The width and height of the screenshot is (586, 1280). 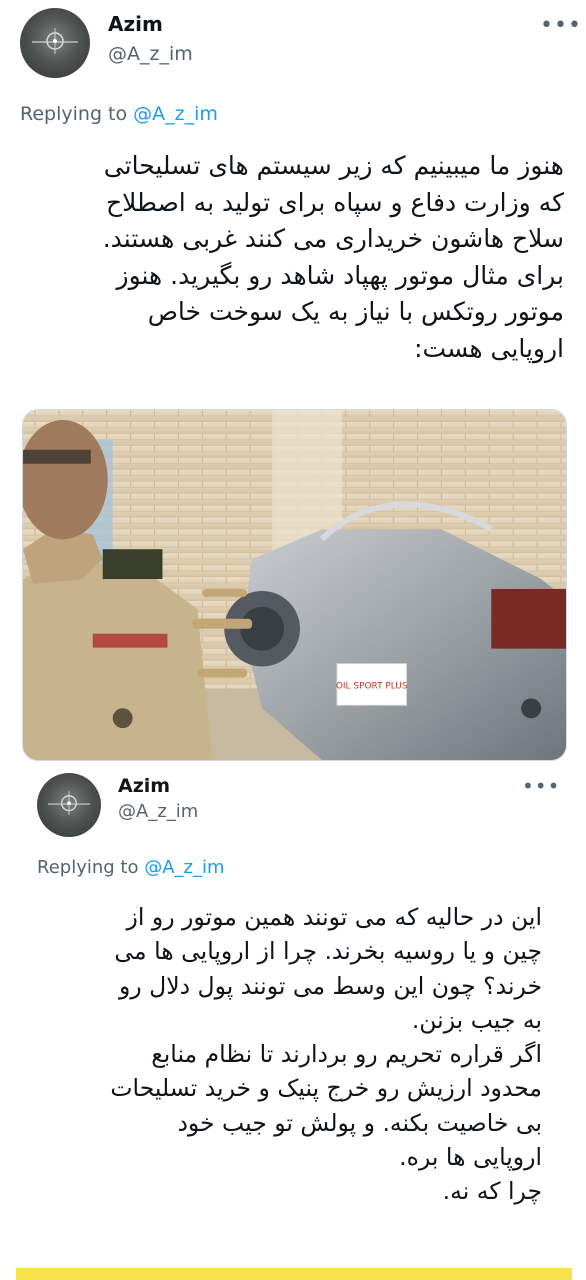 What do you see at coordinates (372, 686) in the screenshot?
I see `engine-label-text: OIL SPORT PLUS` at bounding box center [372, 686].